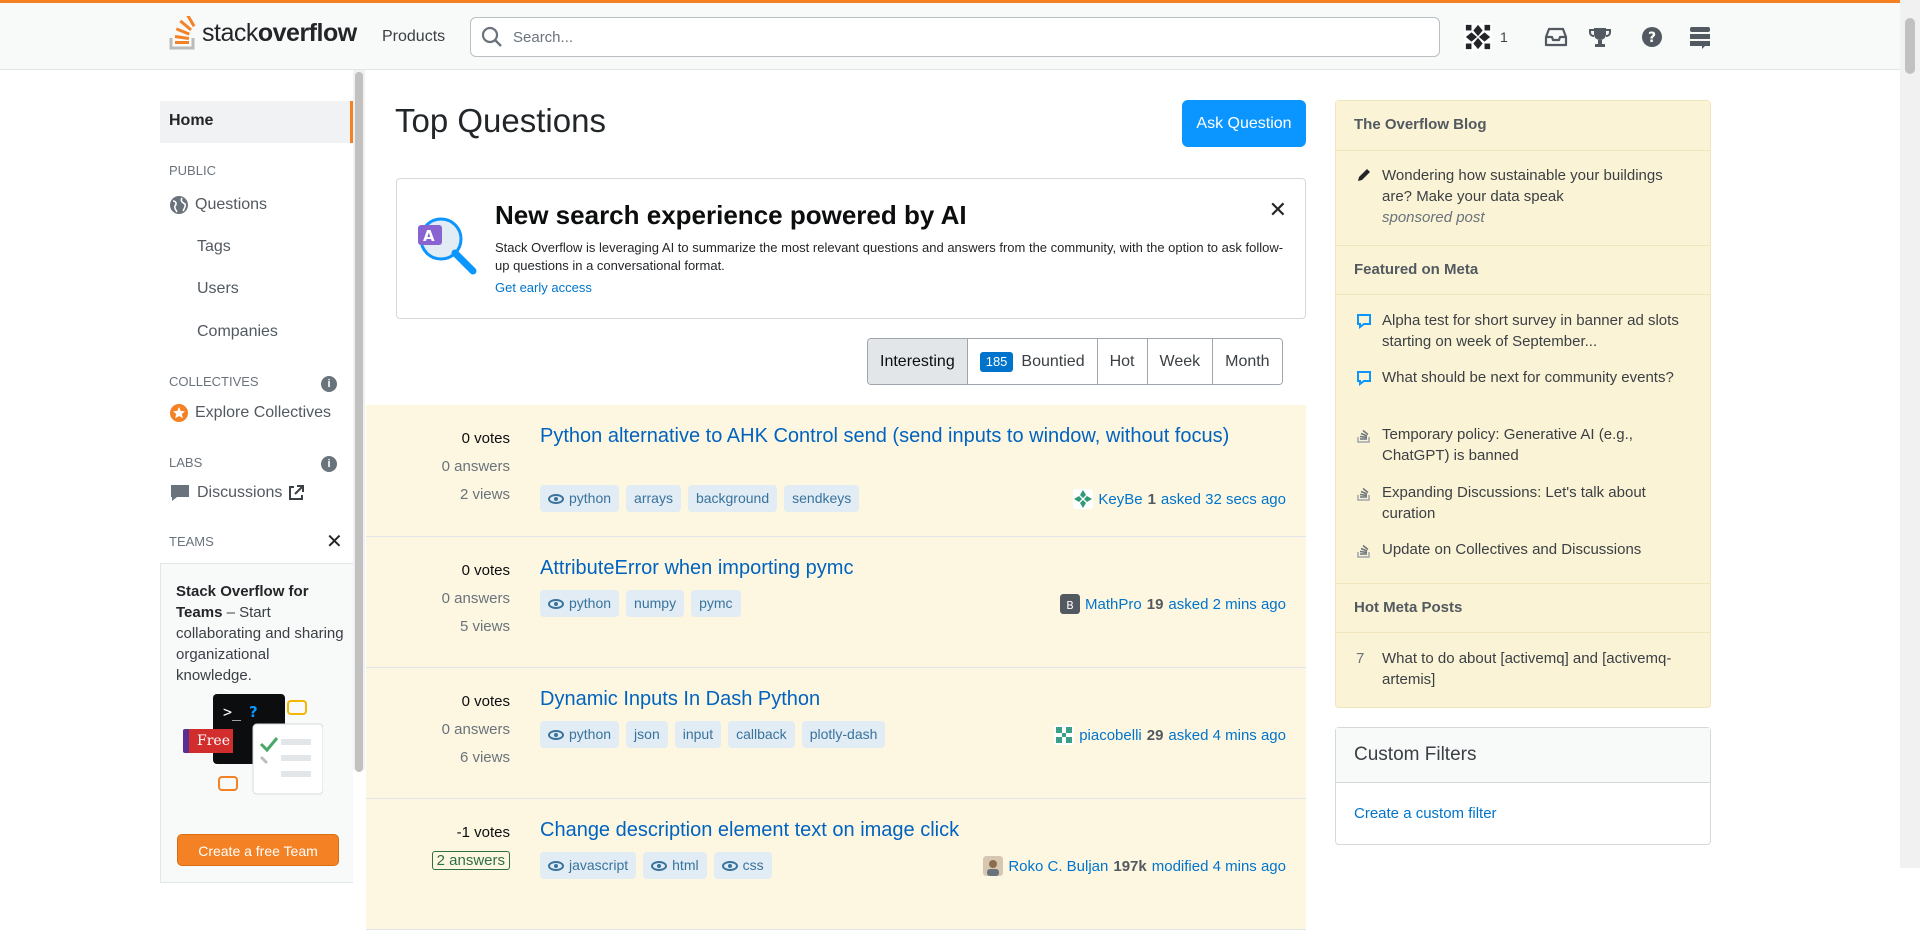 The image size is (1920, 930). I want to click on sidebar-item-users: Users, so click(218, 289).